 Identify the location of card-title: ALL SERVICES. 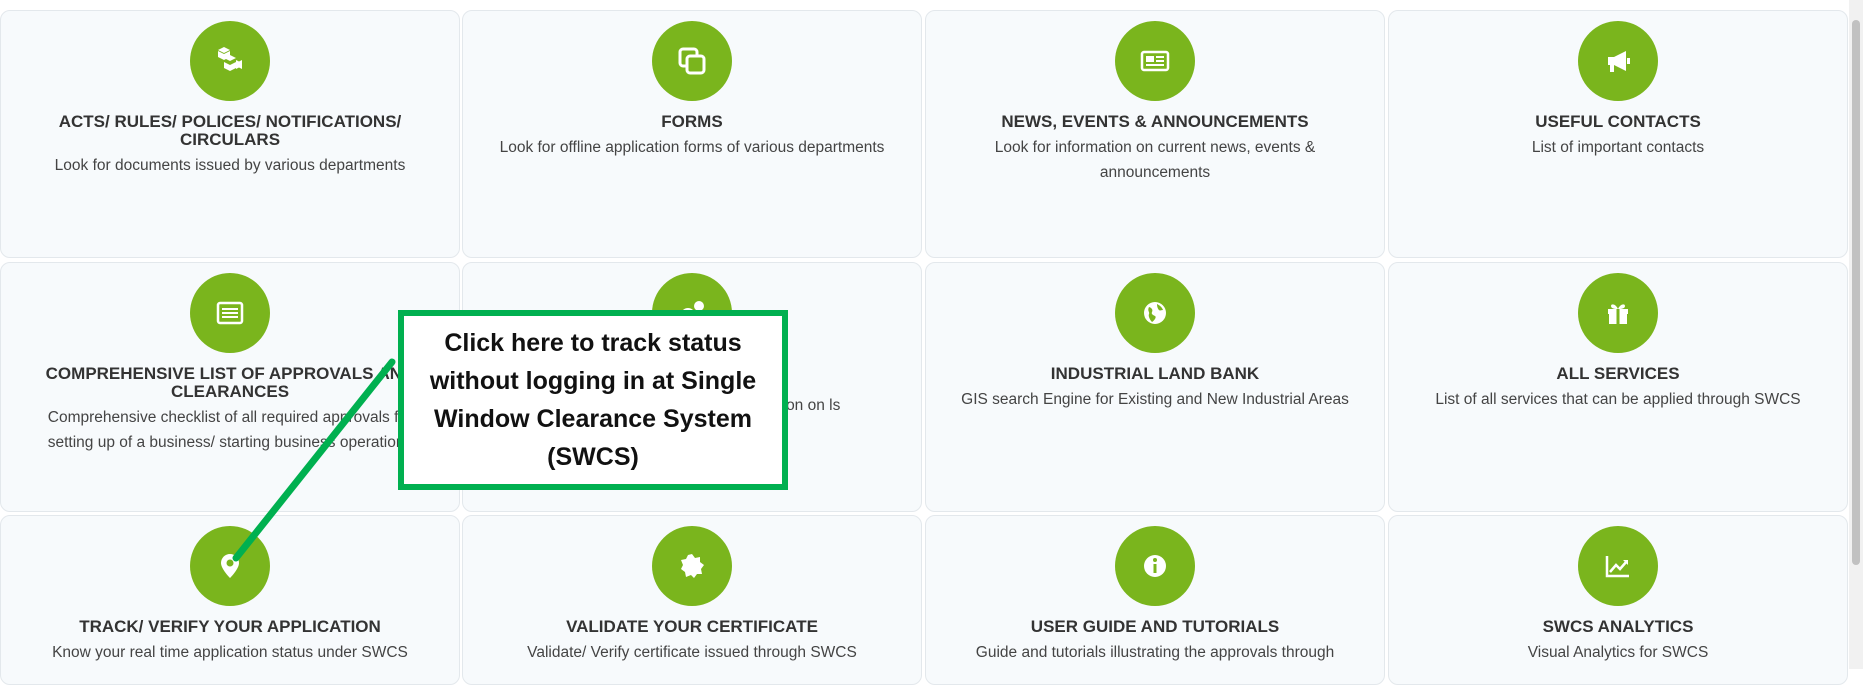
(1618, 373).